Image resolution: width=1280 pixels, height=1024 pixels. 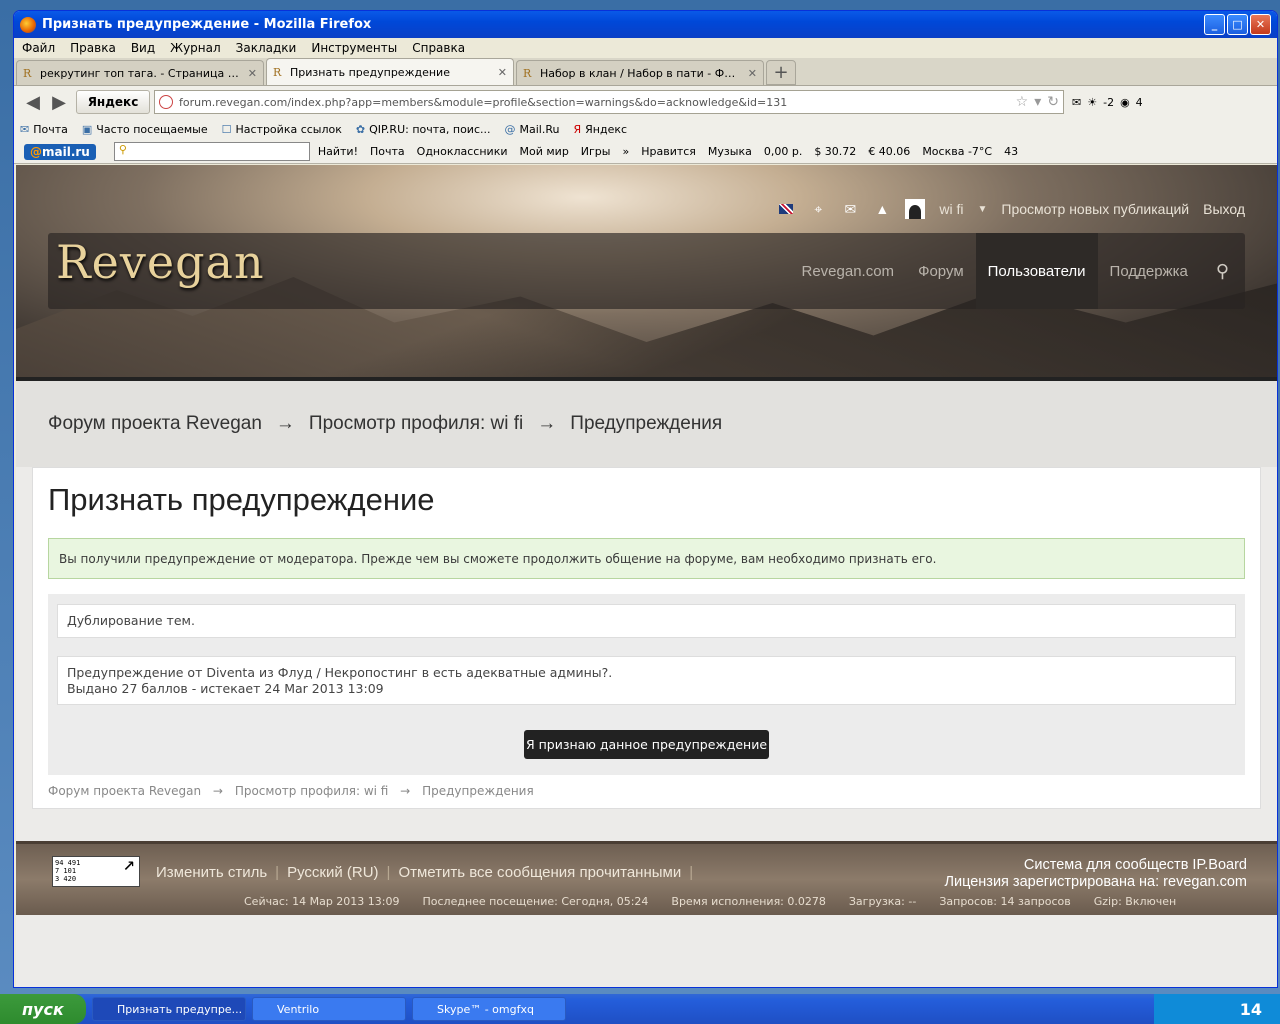 What do you see at coordinates (43, 1009) in the screenshot?
I see `start-button: пуск` at bounding box center [43, 1009].